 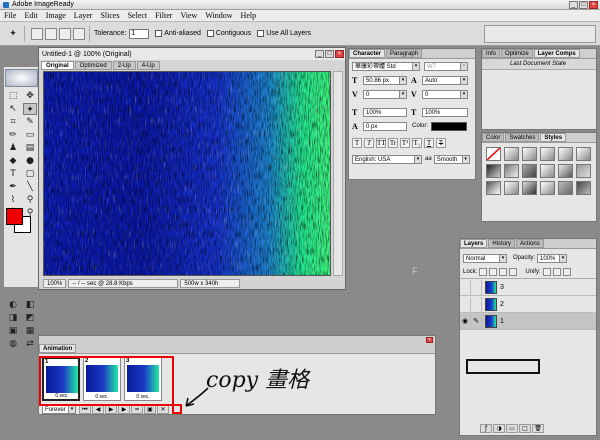 What do you see at coordinates (13, 187) in the screenshot?
I see `pen-icon: ✒` at bounding box center [13, 187].